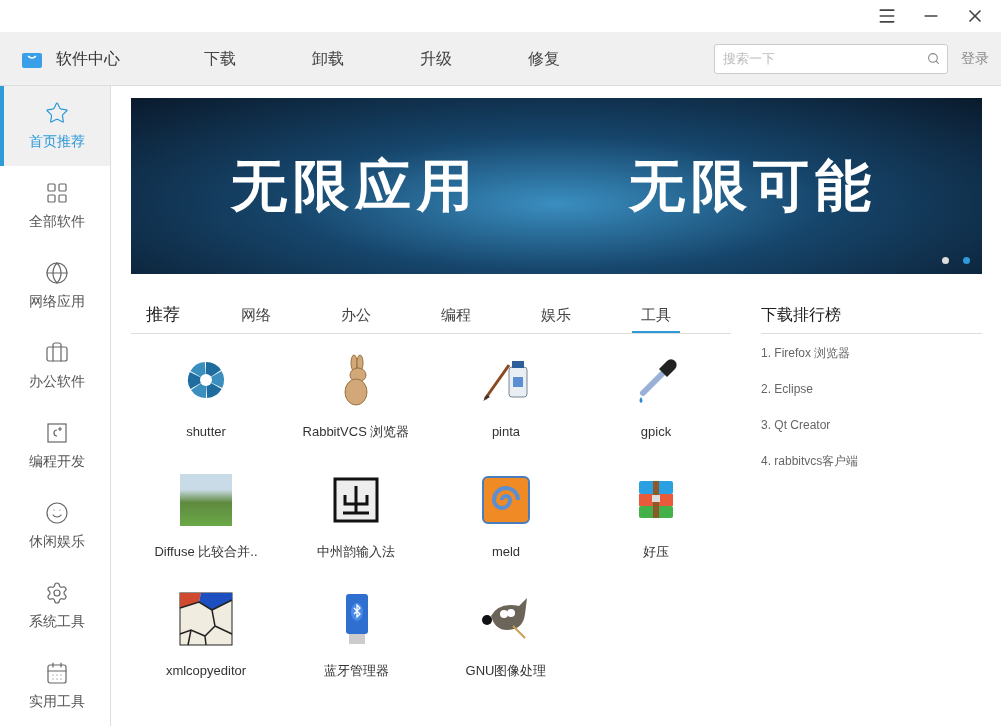 The image size is (1001, 726). I want to click on app-name: Diffuse 比较合并.., so click(206, 551).